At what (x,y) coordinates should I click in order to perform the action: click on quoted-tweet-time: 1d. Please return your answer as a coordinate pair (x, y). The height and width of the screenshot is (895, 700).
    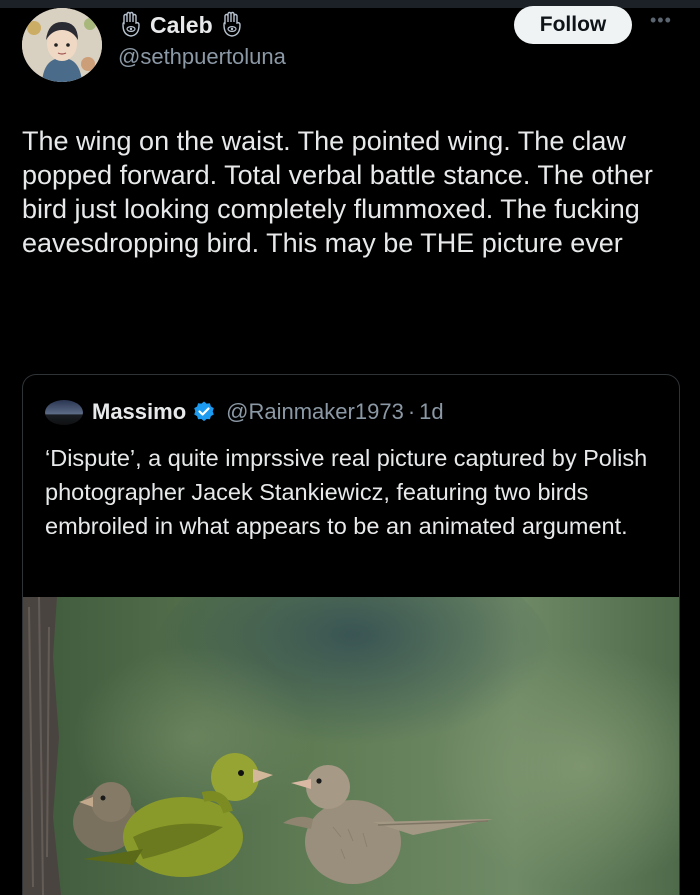
    Looking at the image, I should click on (431, 412).